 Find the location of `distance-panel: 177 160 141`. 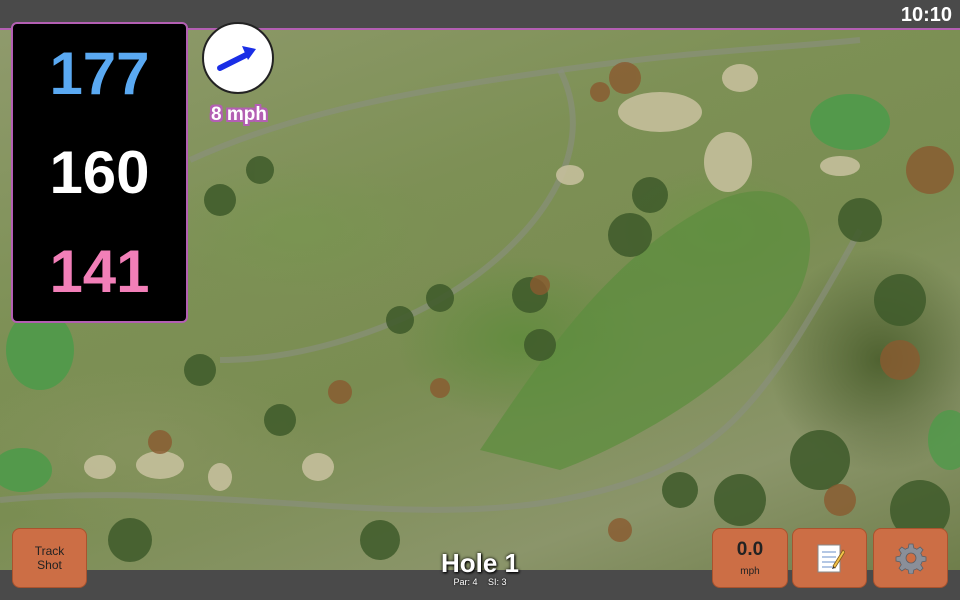

distance-panel: 177 160 141 is located at coordinates (99, 172).